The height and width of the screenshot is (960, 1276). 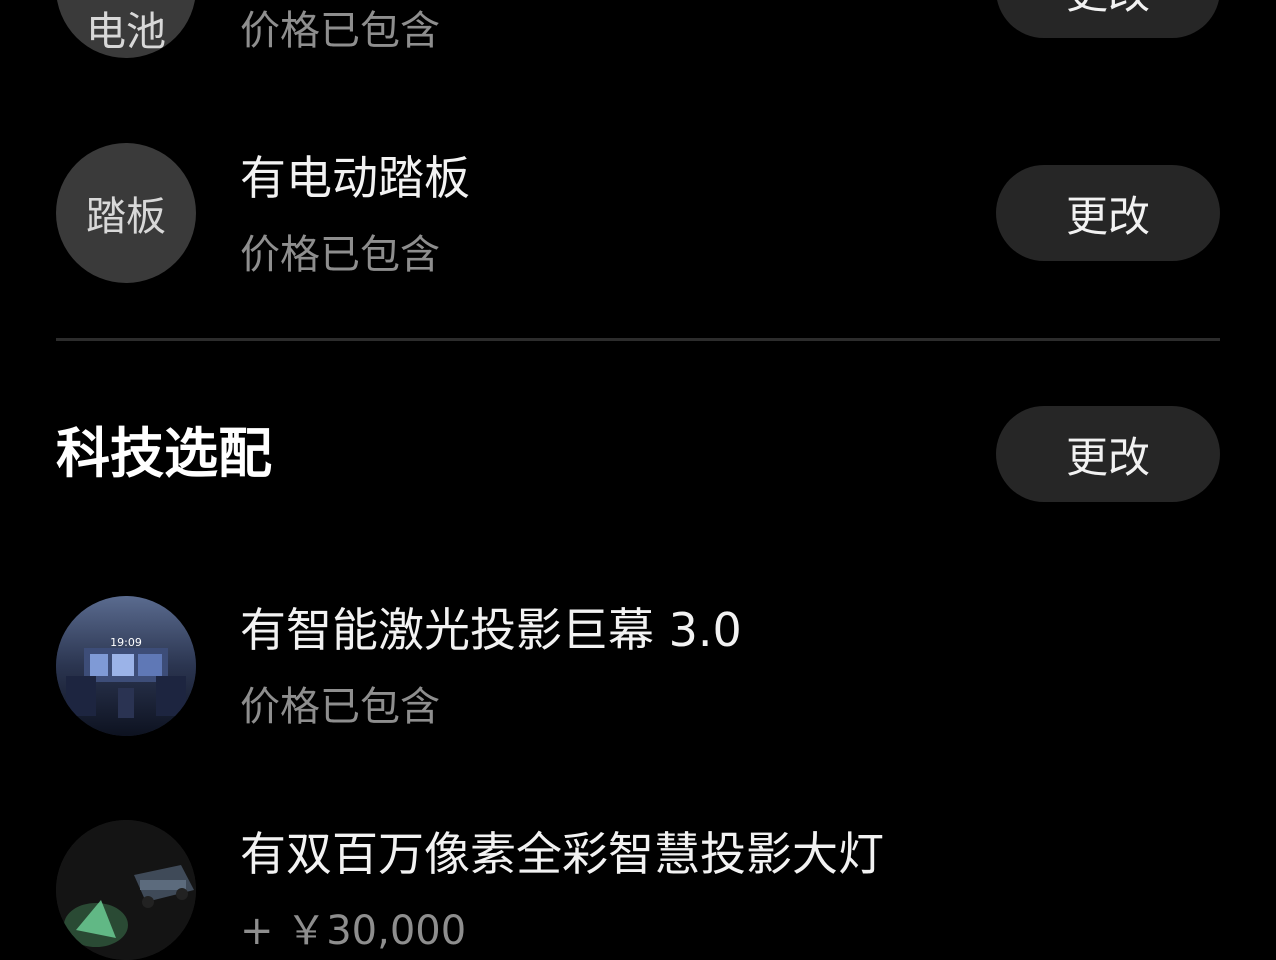 What do you see at coordinates (491, 630) in the screenshot?
I see `option-title: 有智能激光投影巨幕 3.0` at bounding box center [491, 630].